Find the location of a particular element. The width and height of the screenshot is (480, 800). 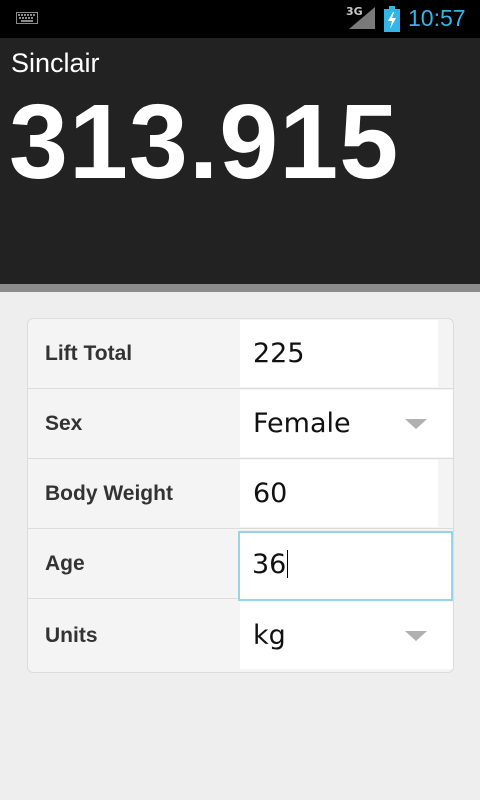

body-weight-value: 60 is located at coordinates (270, 493).